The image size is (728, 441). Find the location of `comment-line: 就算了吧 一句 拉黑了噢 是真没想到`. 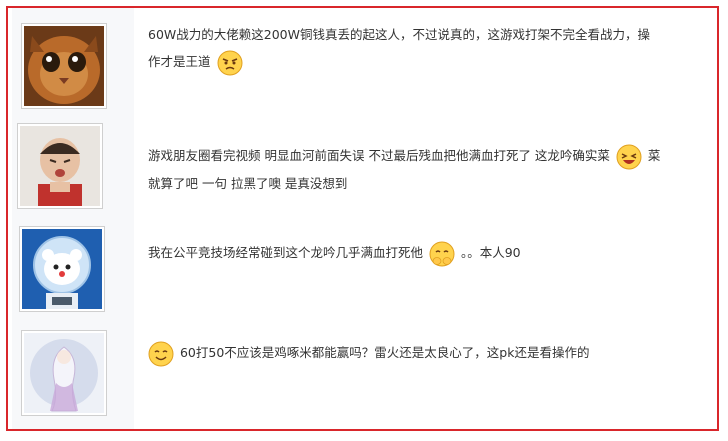

comment-line: 就算了吧 一句 拉黑了噢 是真没想到 is located at coordinates (248, 183).